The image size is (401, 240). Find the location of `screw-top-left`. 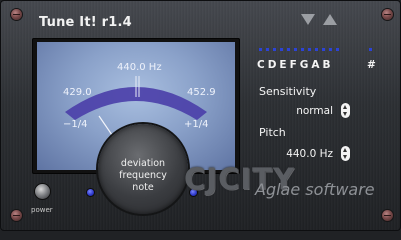

screw-top-left is located at coordinates (16, 14).